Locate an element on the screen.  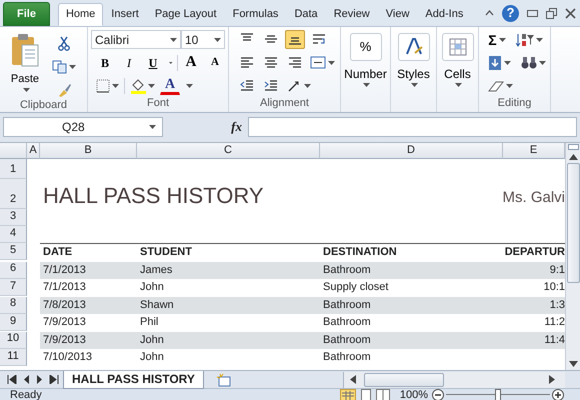
column-header: E is located at coordinates (534, 151).